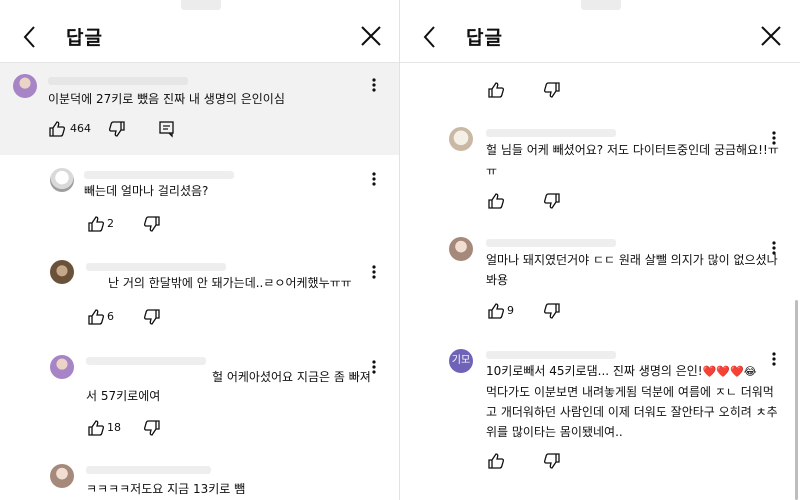  What do you see at coordinates (200, 479) in the screenshot?
I see `list-item: ㅋㅋㅋㅋ저도요 지금 13키로 뺌` at bounding box center [200, 479].